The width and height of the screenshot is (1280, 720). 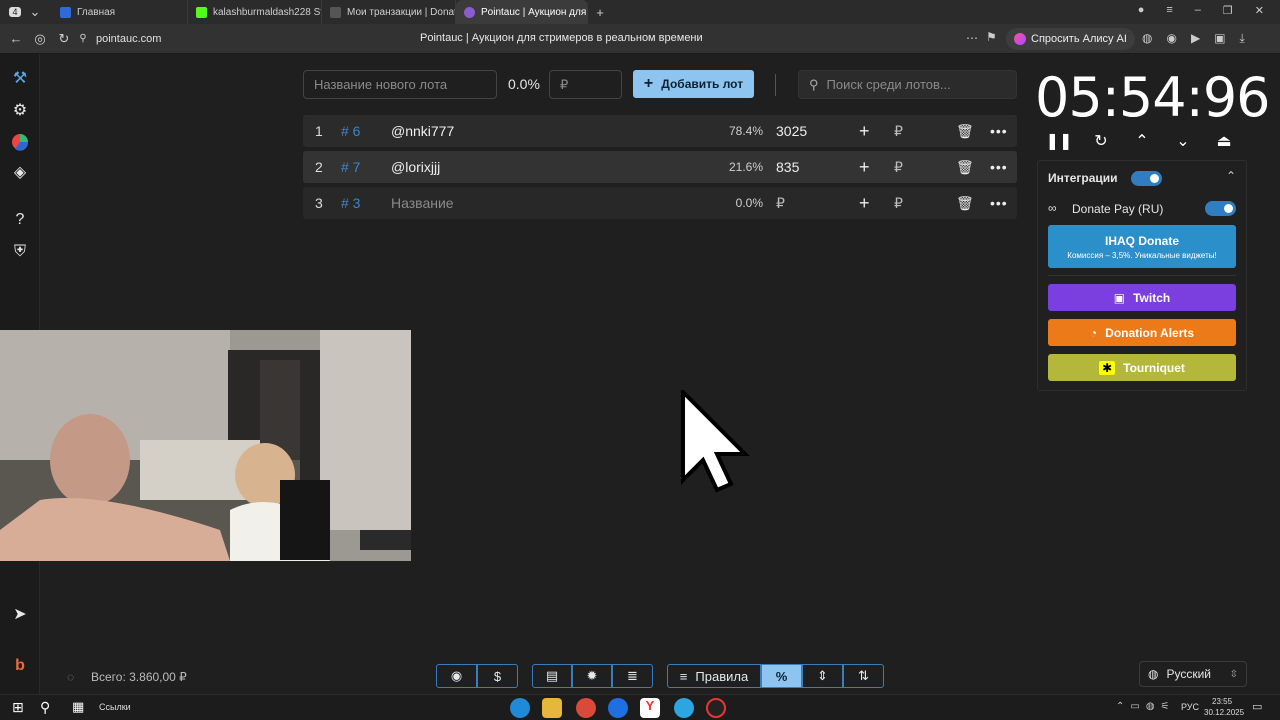 What do you see at coordinates (1242, 38) in the screenshot?
I see `downloads-icon: ⤓` at bounding box center [1242, 38].